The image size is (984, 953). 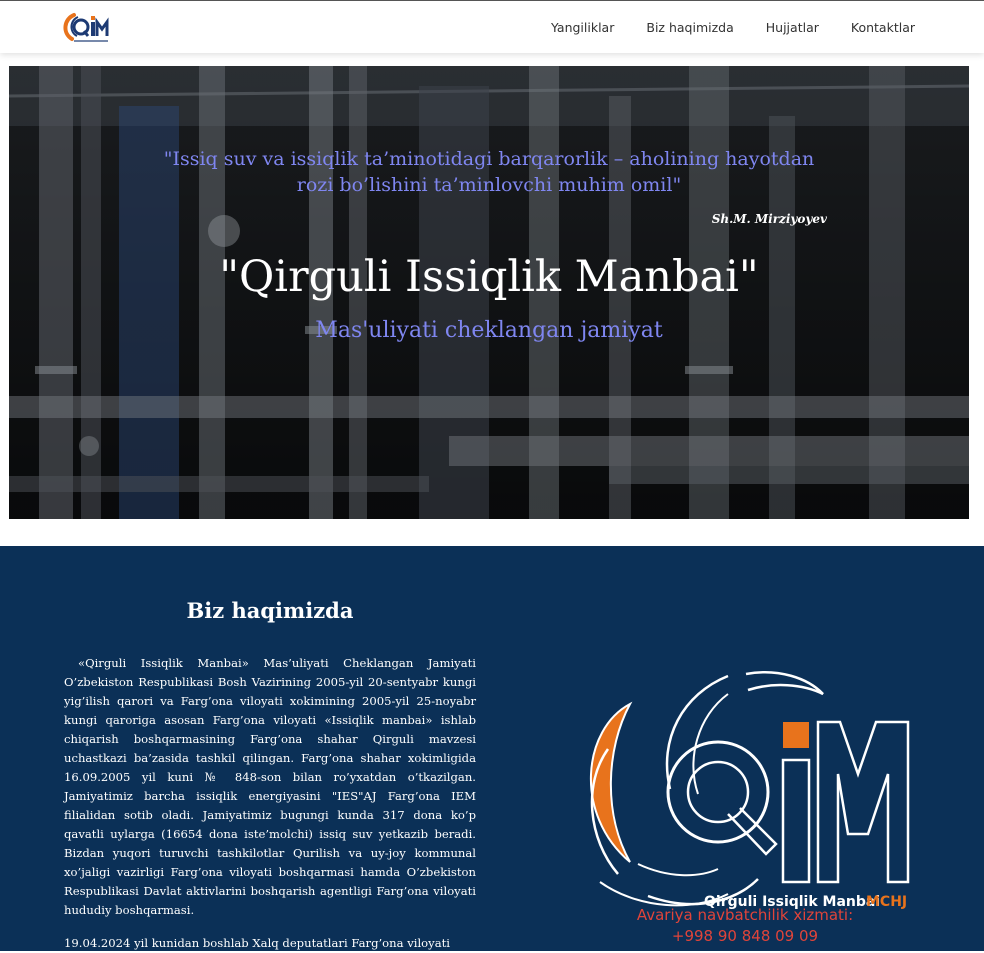 I want to click on emergency-phone: +998 90 848 09 09, so click(x=745, y=936).